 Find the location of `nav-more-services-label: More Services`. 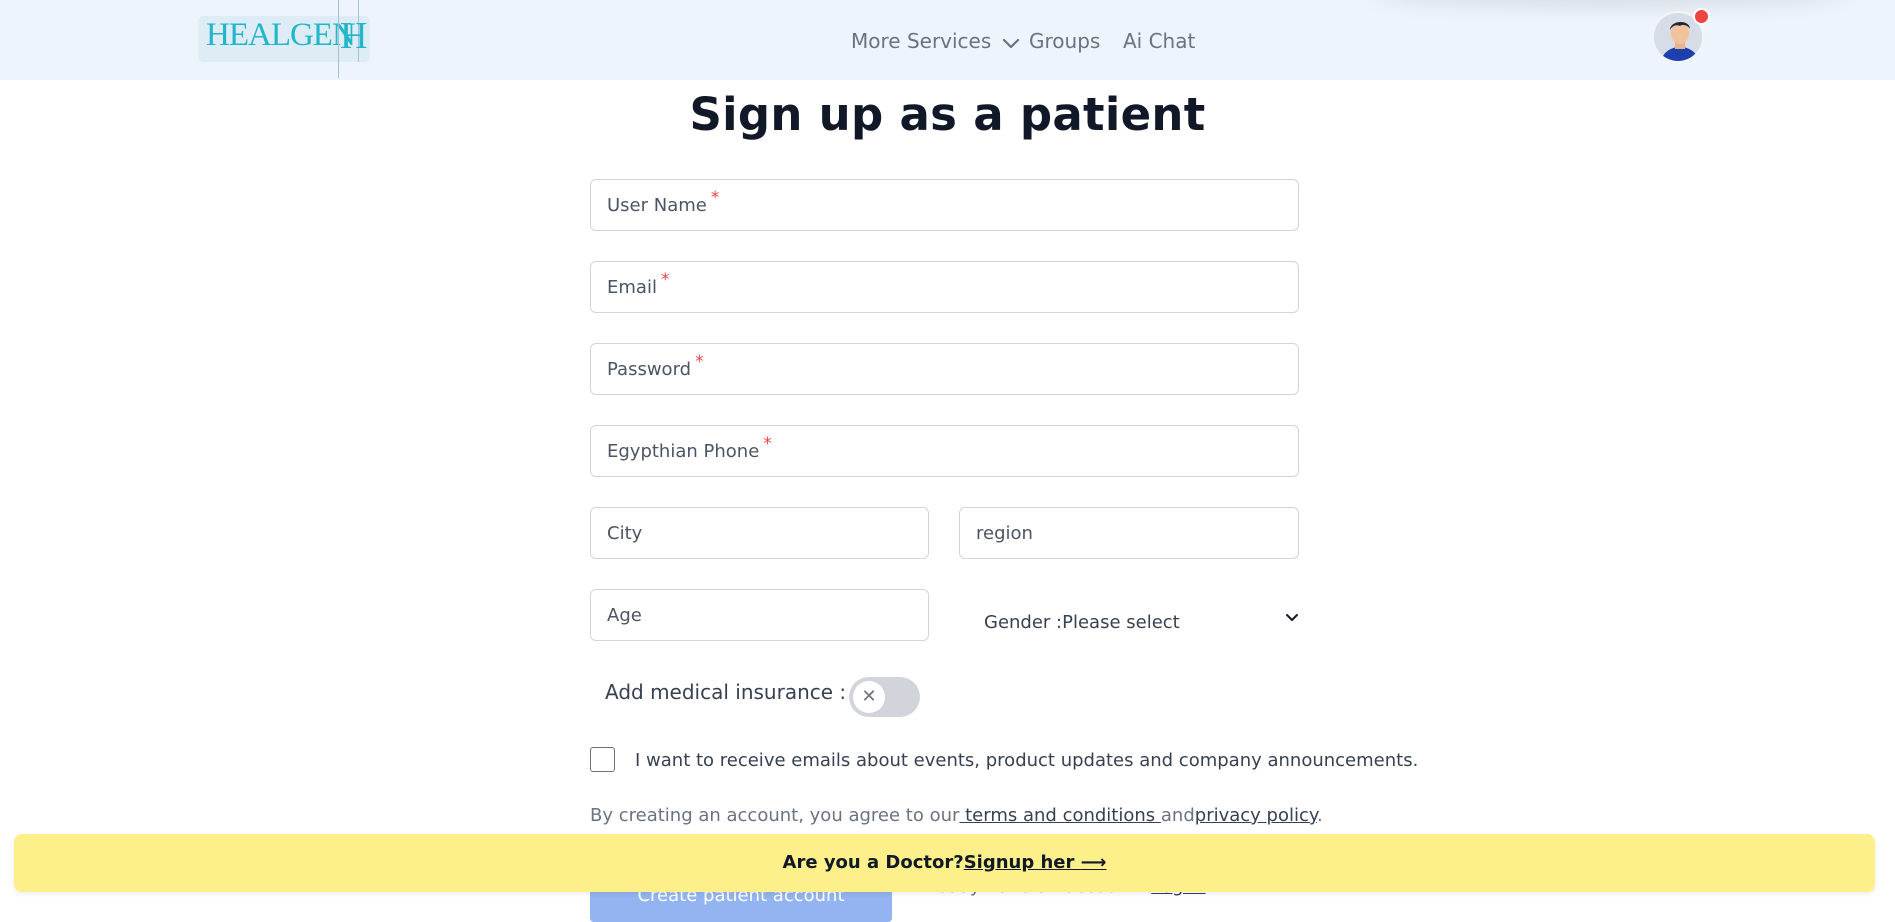

nav-more-services-label: More Services is located at coordinates (921, 41).